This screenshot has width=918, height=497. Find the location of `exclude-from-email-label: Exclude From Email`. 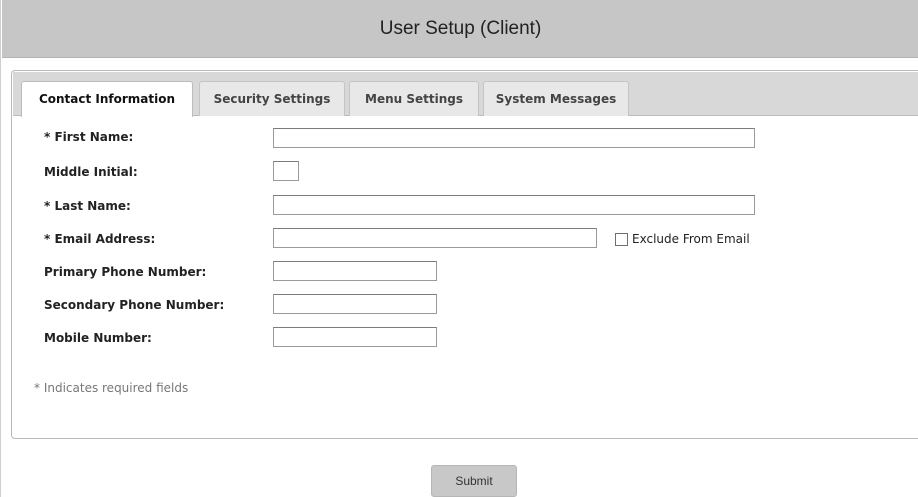

exclude-from-email-label: Exclude From Email is located at coordinates (691, 239).